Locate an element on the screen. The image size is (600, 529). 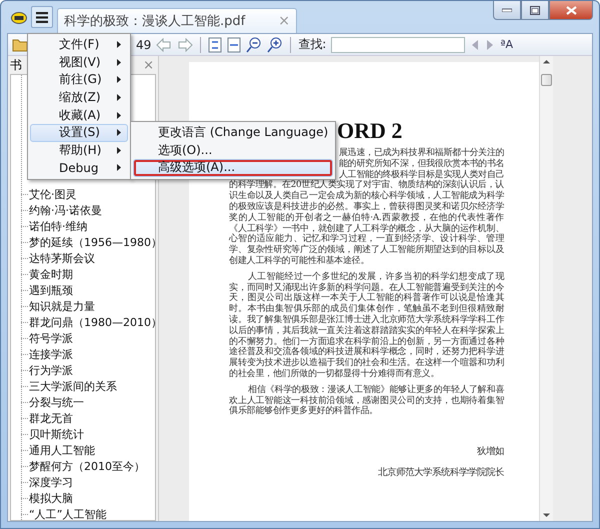
bookmark-item: 群龙问鼎（1980—2010） is located at coordinates (92, 322).